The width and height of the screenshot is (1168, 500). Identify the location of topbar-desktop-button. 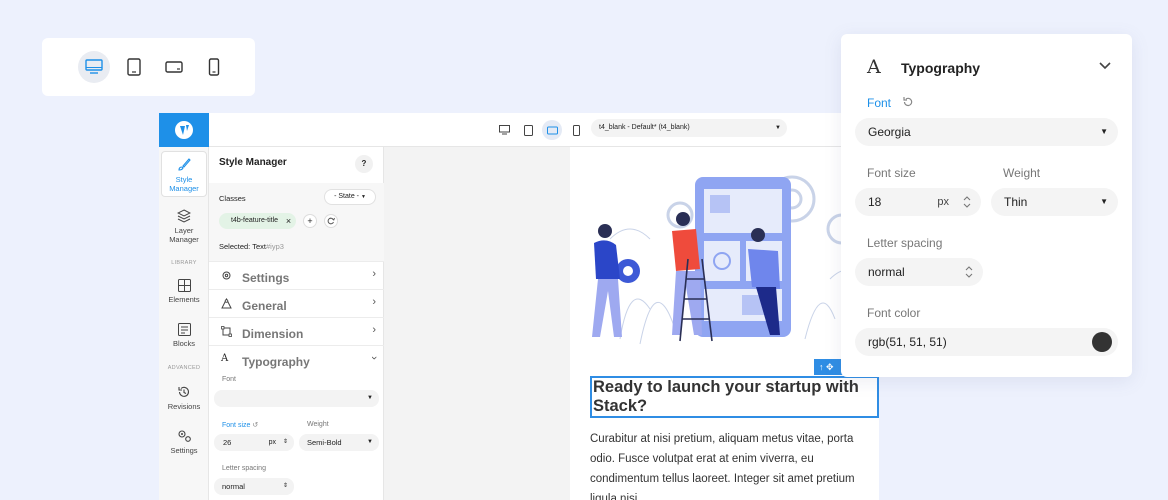
(504, 130).